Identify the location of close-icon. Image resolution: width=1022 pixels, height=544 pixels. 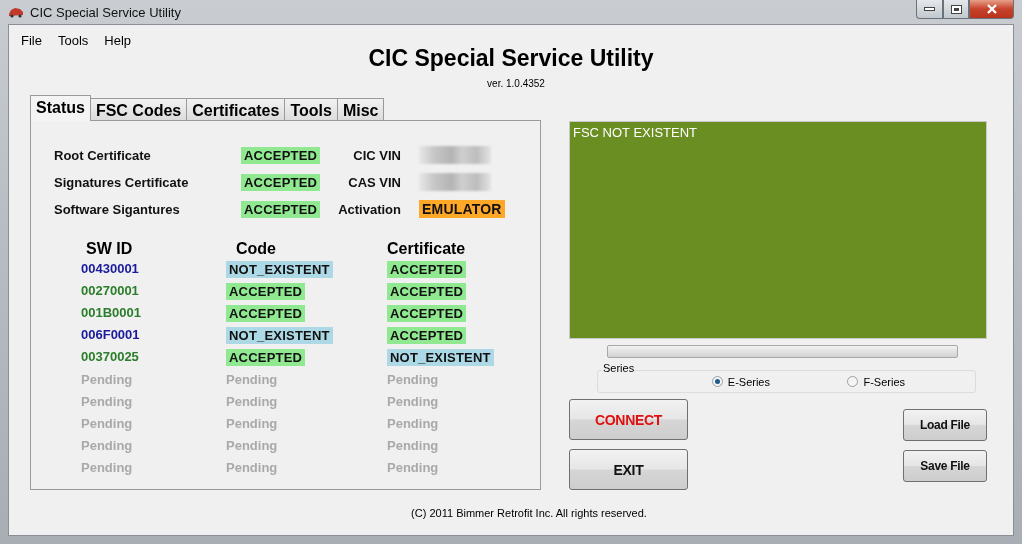
(991, 9).